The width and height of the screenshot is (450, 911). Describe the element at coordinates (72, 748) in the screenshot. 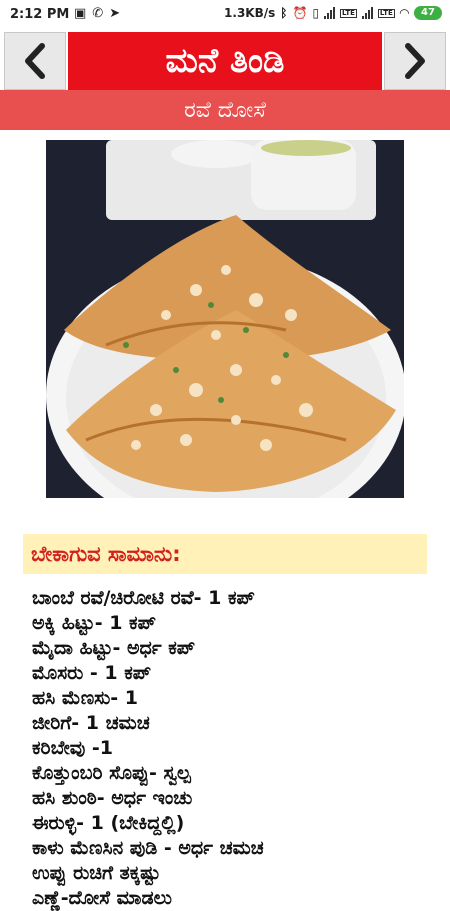

I see `ingredient-item: ಕರಿಬೇವು -1` at that location.